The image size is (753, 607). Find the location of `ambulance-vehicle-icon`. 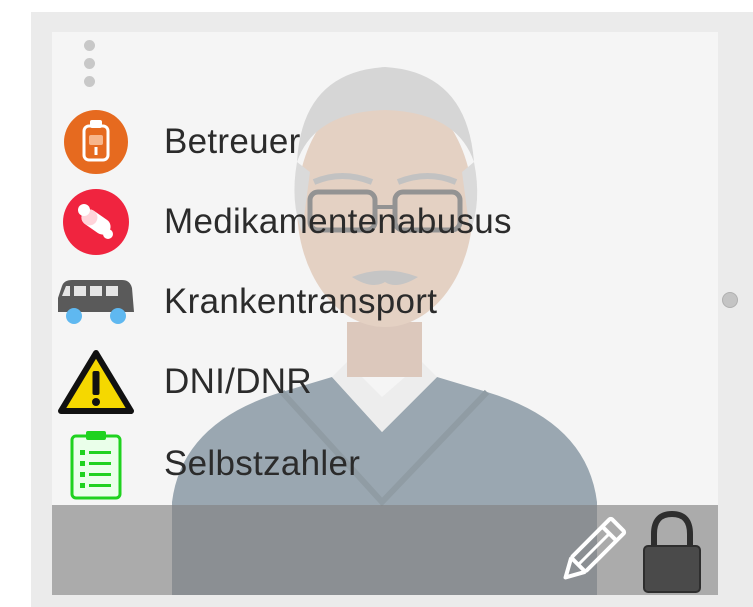

ambulance-vehicle-icon is located at coordinates (96, 302).